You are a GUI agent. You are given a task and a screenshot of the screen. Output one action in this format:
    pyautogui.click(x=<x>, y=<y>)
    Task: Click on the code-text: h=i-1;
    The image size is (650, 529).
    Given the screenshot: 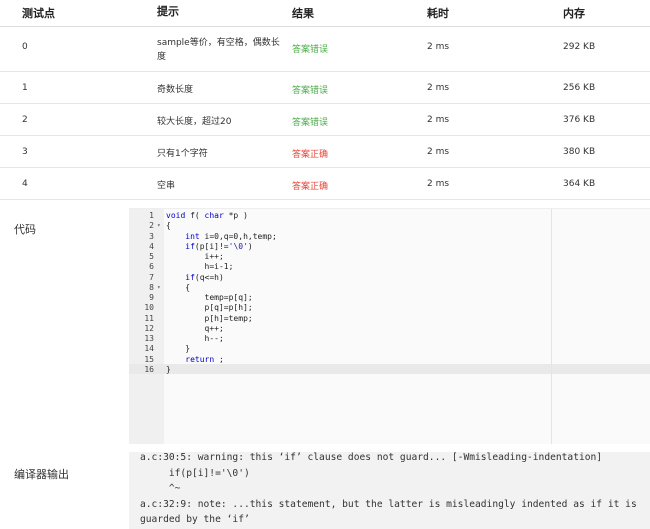 What is the action you would take?
    pyautogui.click(x=200, y=267)
    